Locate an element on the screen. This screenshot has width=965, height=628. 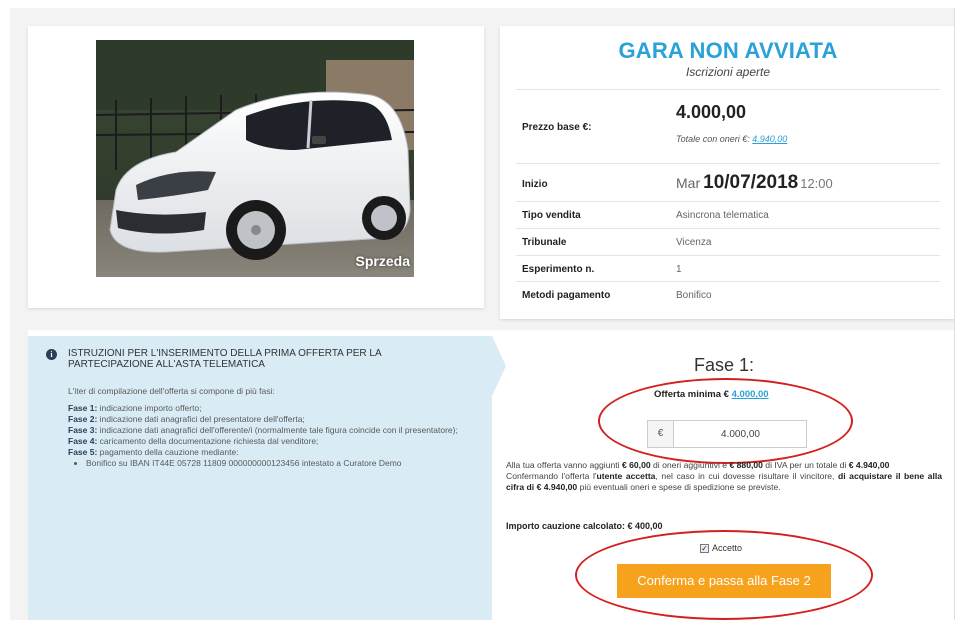
fase-text: indicazione importo offerto; is located at coordinates (149, 408).